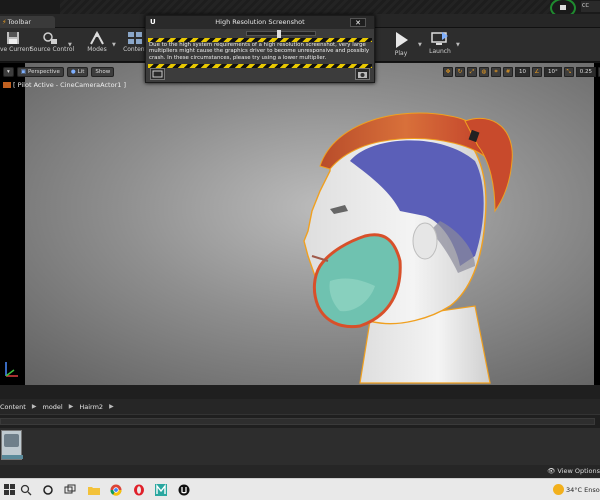 This screenshot has height=500, width=600. Describe the element at coordinates (26, 490) in the screenshot. I see `search-icon` at that location.